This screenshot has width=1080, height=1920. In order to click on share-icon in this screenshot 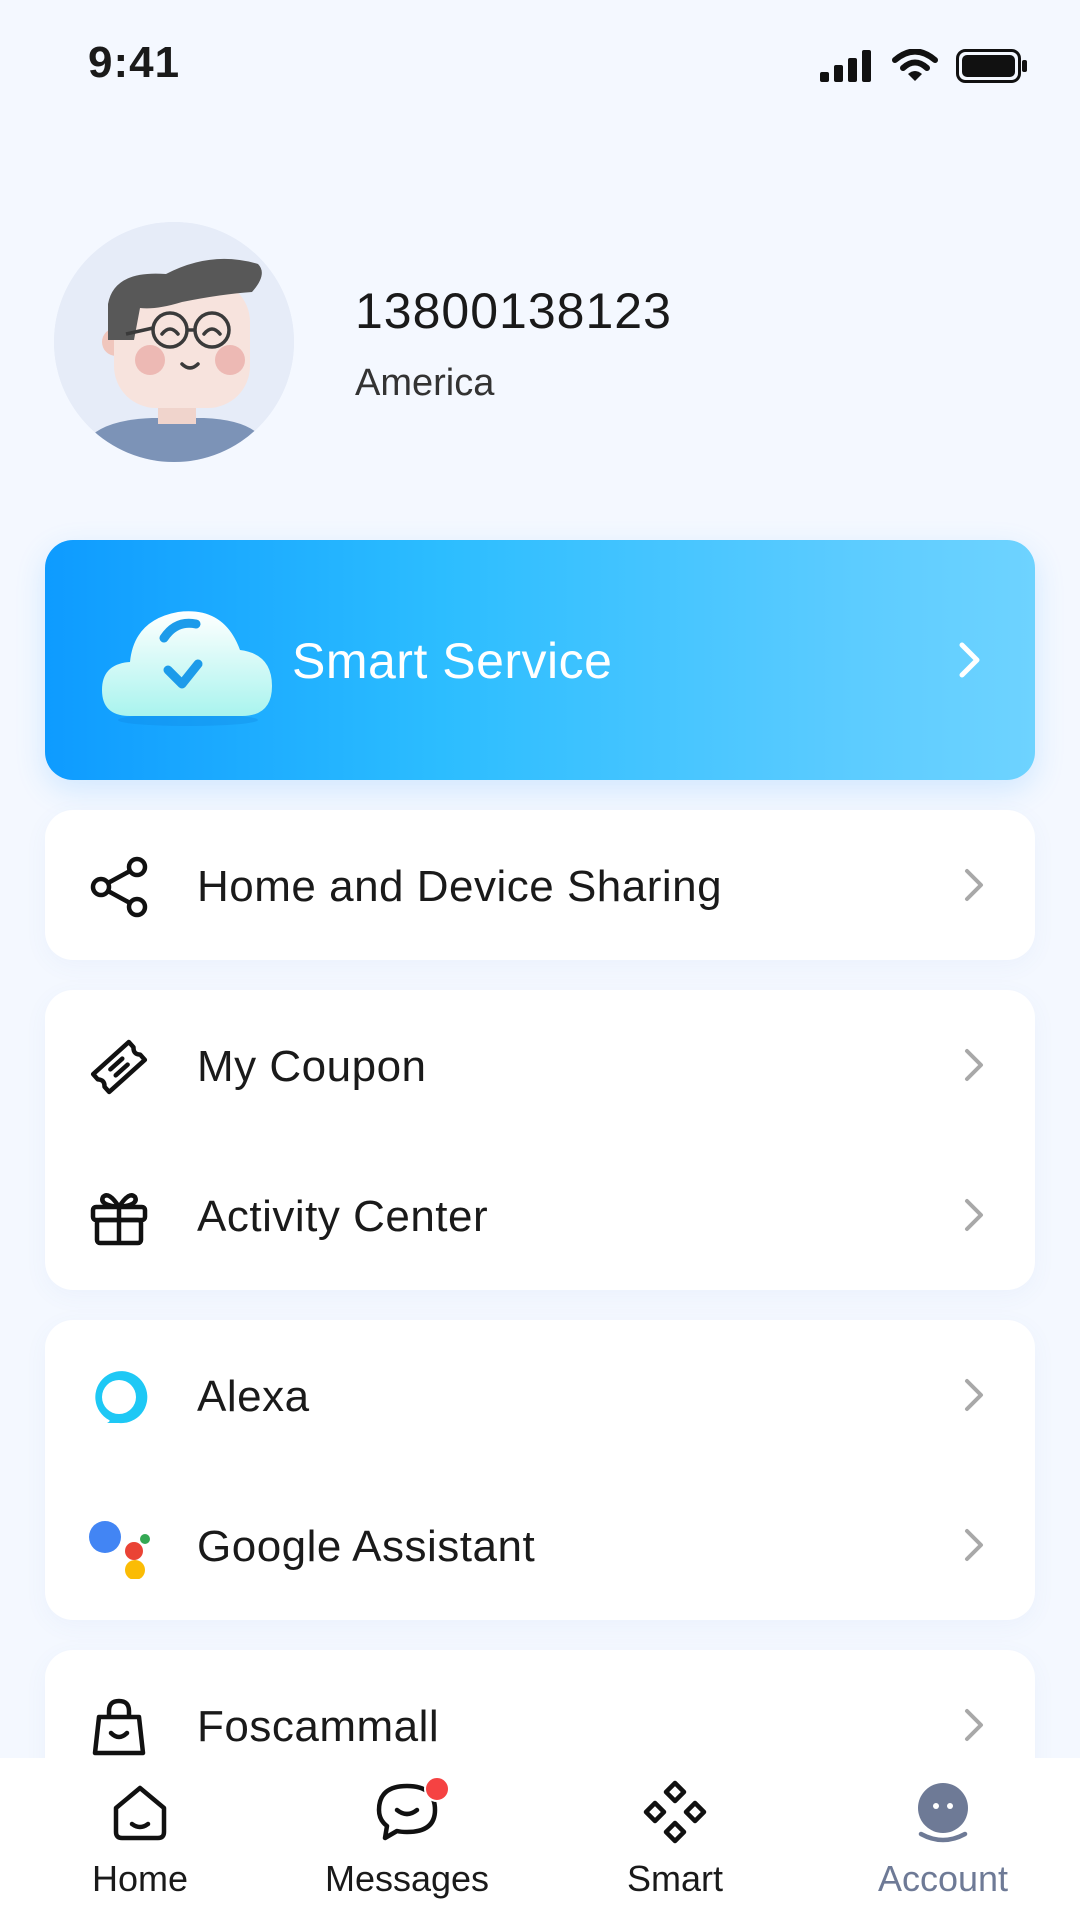, I will do `click(119, 887)`.